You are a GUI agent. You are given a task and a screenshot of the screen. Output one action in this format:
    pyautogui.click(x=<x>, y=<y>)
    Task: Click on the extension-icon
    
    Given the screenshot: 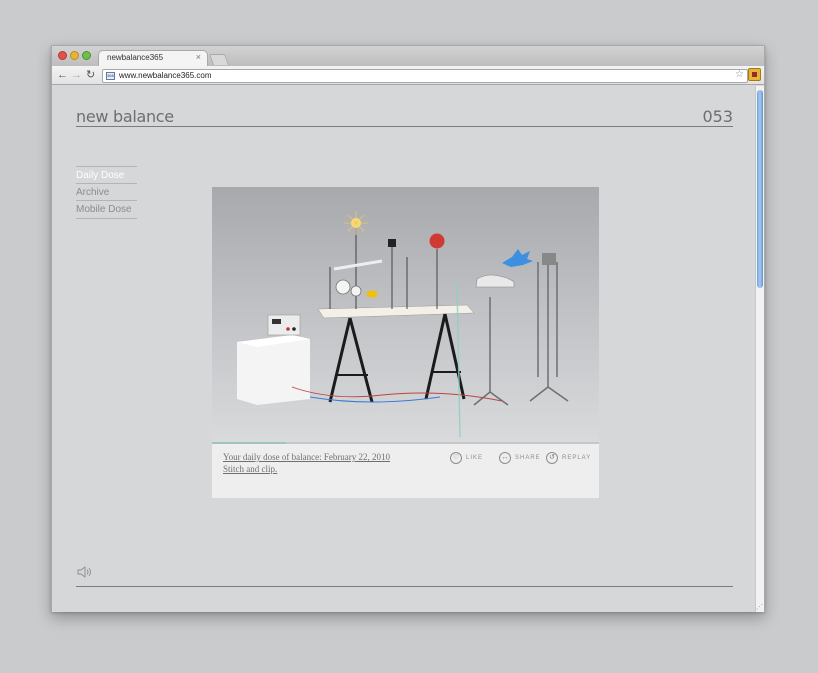 What is the action you would take?
    pyautogui.click(x=754, y=74)
    